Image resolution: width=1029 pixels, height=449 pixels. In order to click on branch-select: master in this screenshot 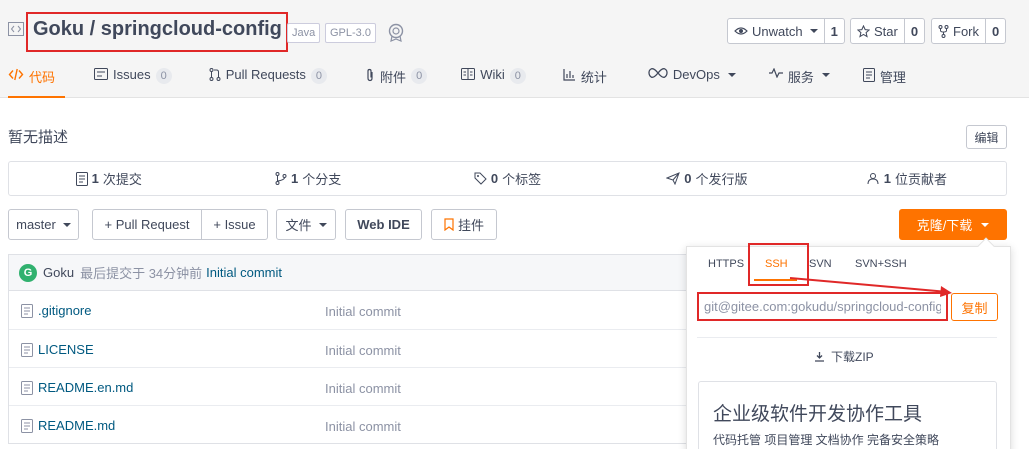, I will do `click(43, 224)`.